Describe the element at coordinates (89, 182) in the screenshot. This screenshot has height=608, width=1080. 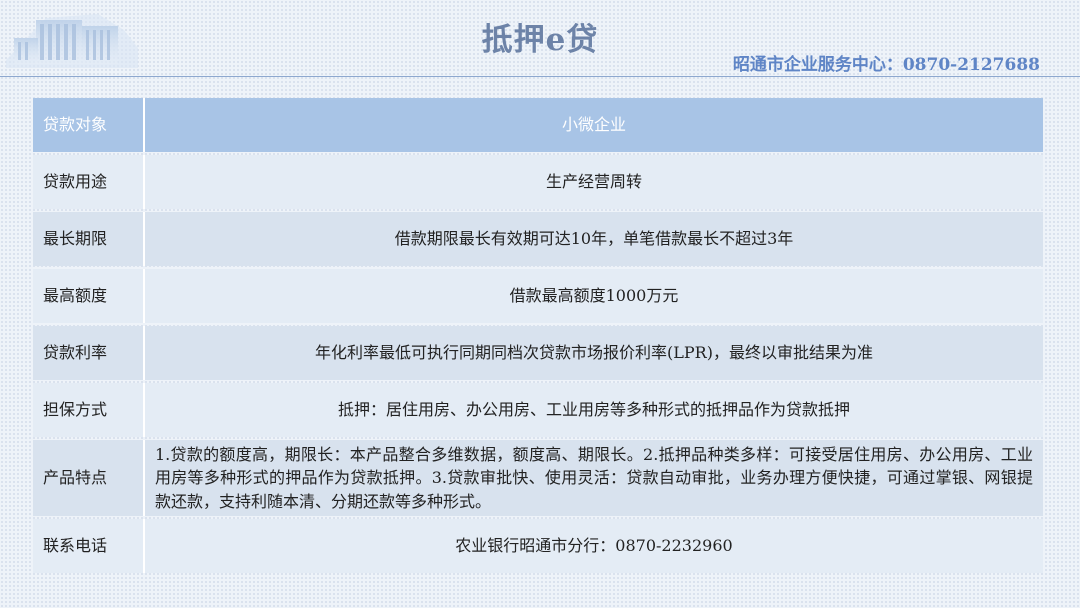
I see `row-label: 贷款用途` at that location.